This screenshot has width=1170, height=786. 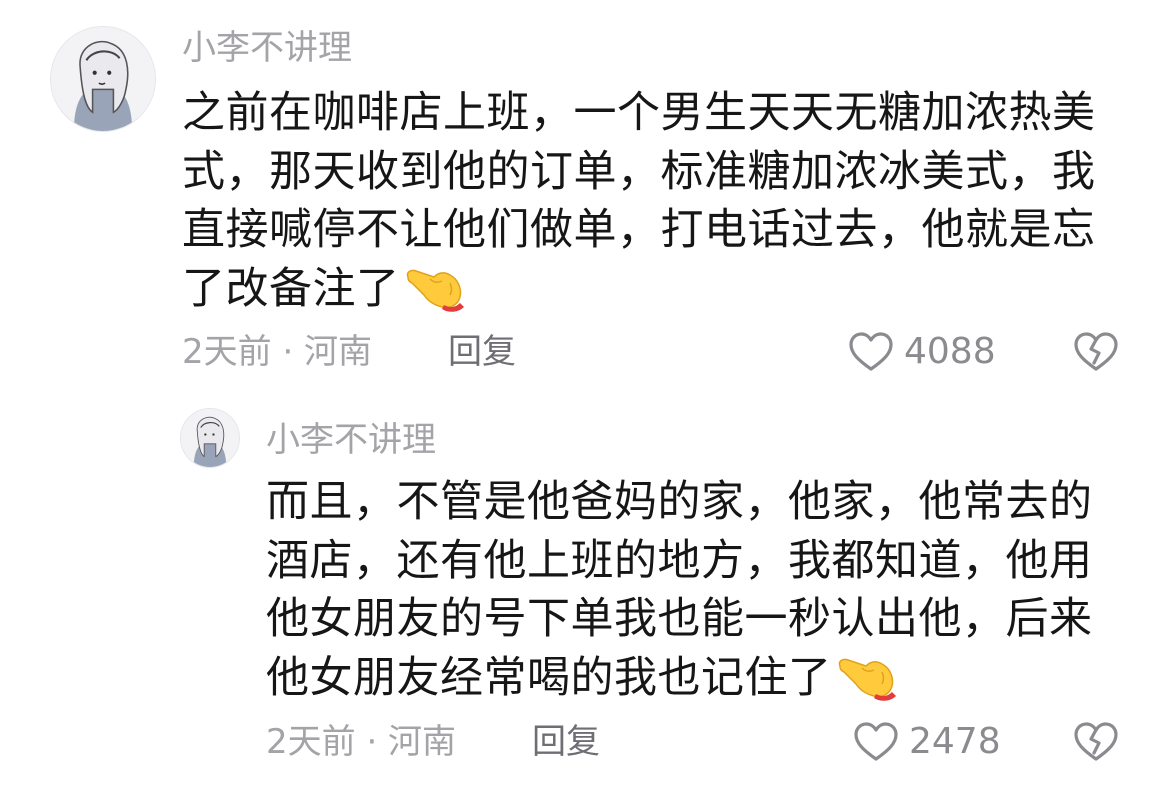 I want to click on like-button: 2478, so click(x=927, y=742).